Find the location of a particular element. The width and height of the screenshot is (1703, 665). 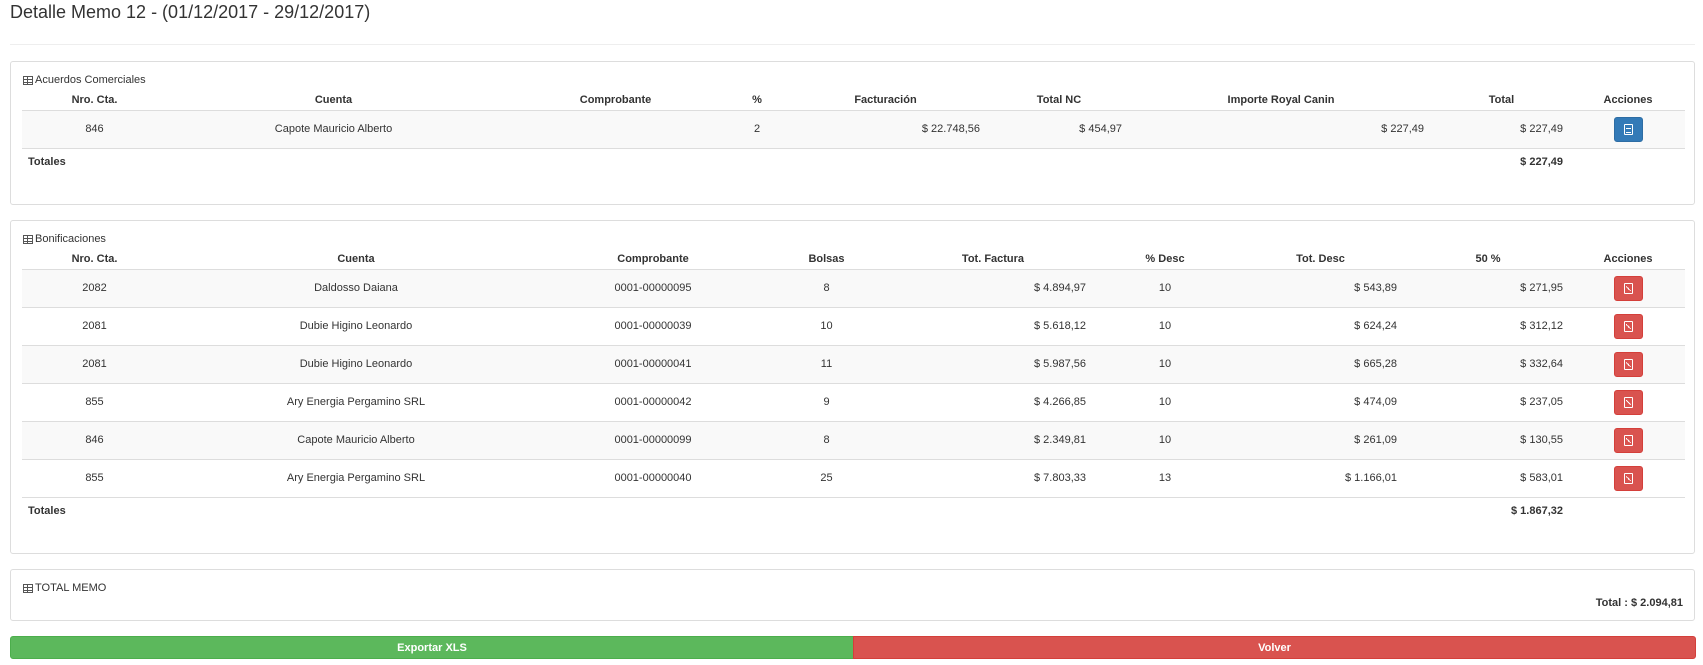

column-header: Total NC is located at coordinates (1059, 100).